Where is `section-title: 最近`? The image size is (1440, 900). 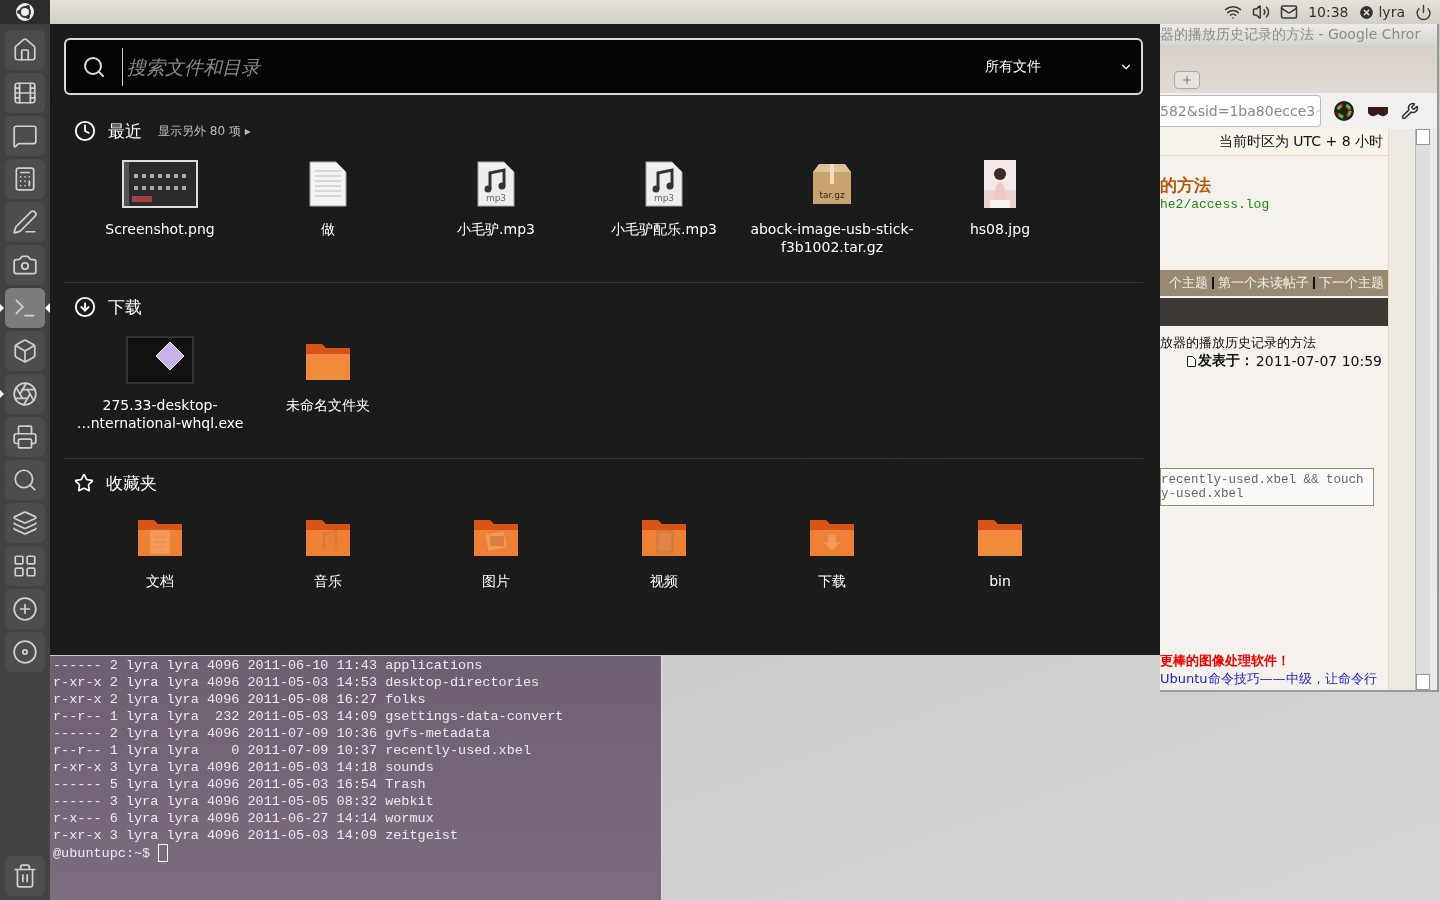 section-title: 最近 is located at coordinates (125, 131).